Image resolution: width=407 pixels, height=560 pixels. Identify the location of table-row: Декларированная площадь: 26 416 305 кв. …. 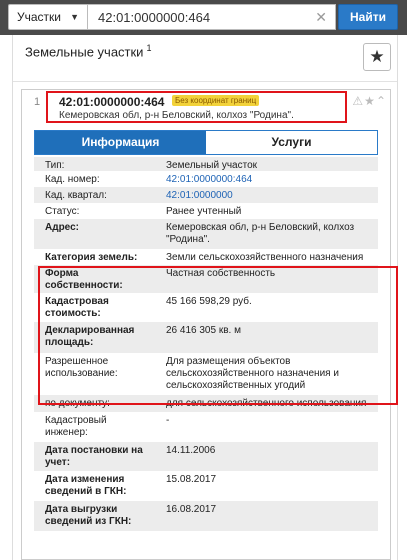
(206, 337).